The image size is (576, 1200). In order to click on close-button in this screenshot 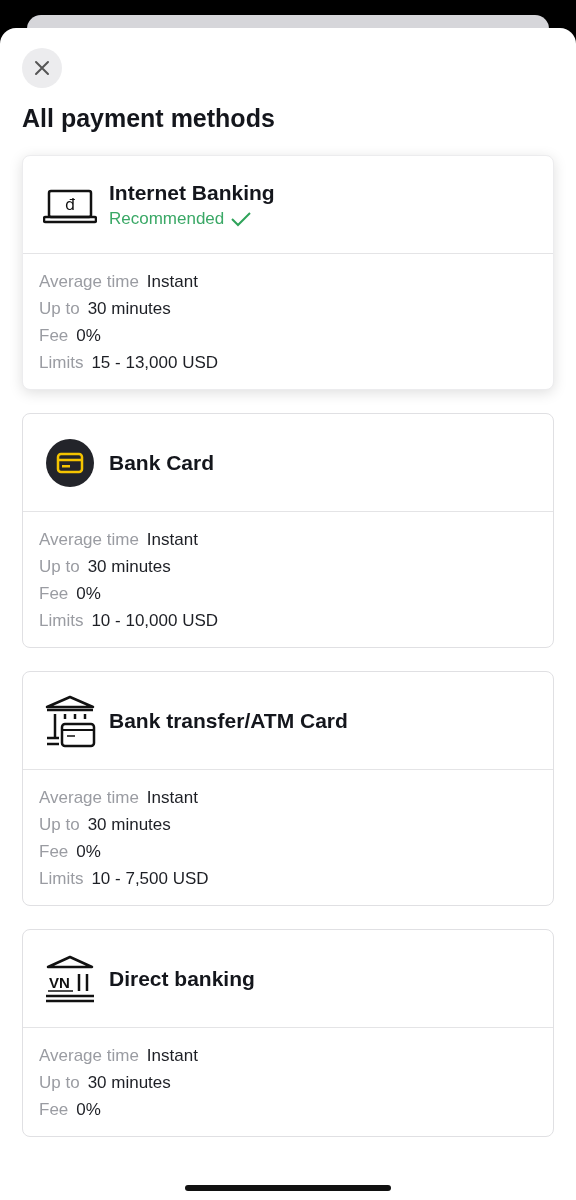, I will do `click(42, 68)`.